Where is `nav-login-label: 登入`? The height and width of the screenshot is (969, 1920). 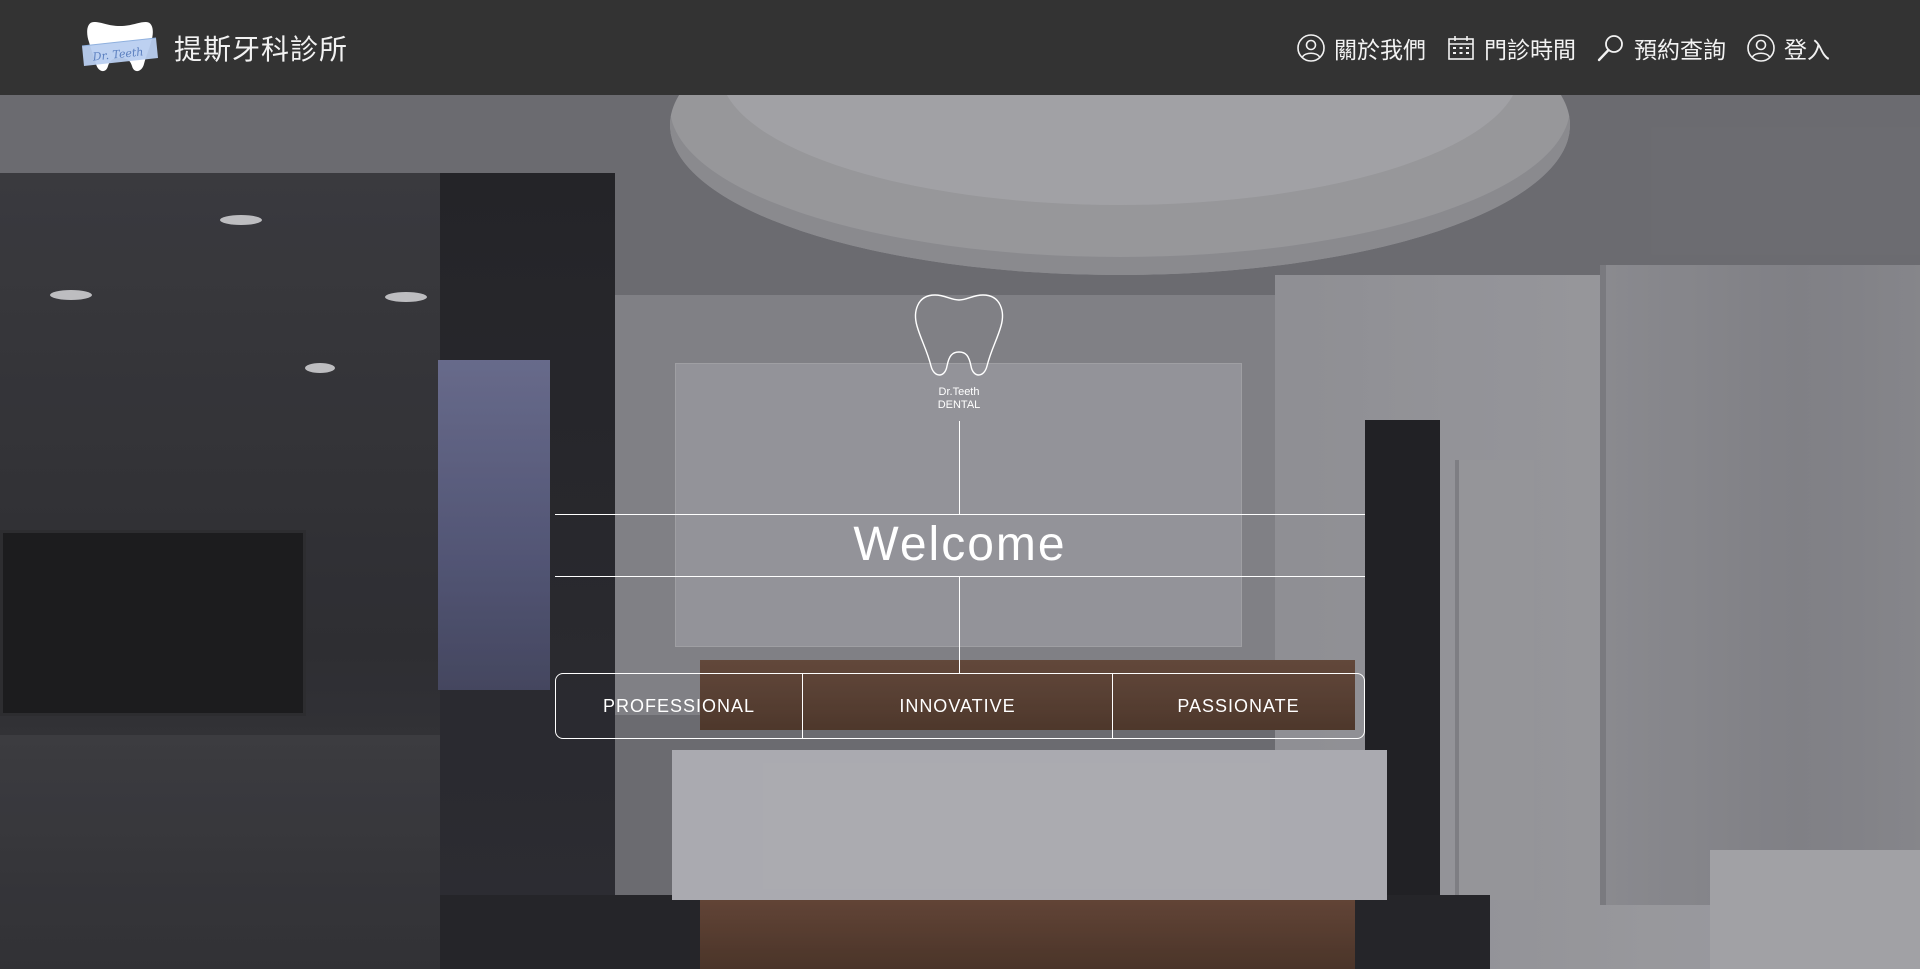 nav-login-label: 登入 is located at coordinates (1807, 50).